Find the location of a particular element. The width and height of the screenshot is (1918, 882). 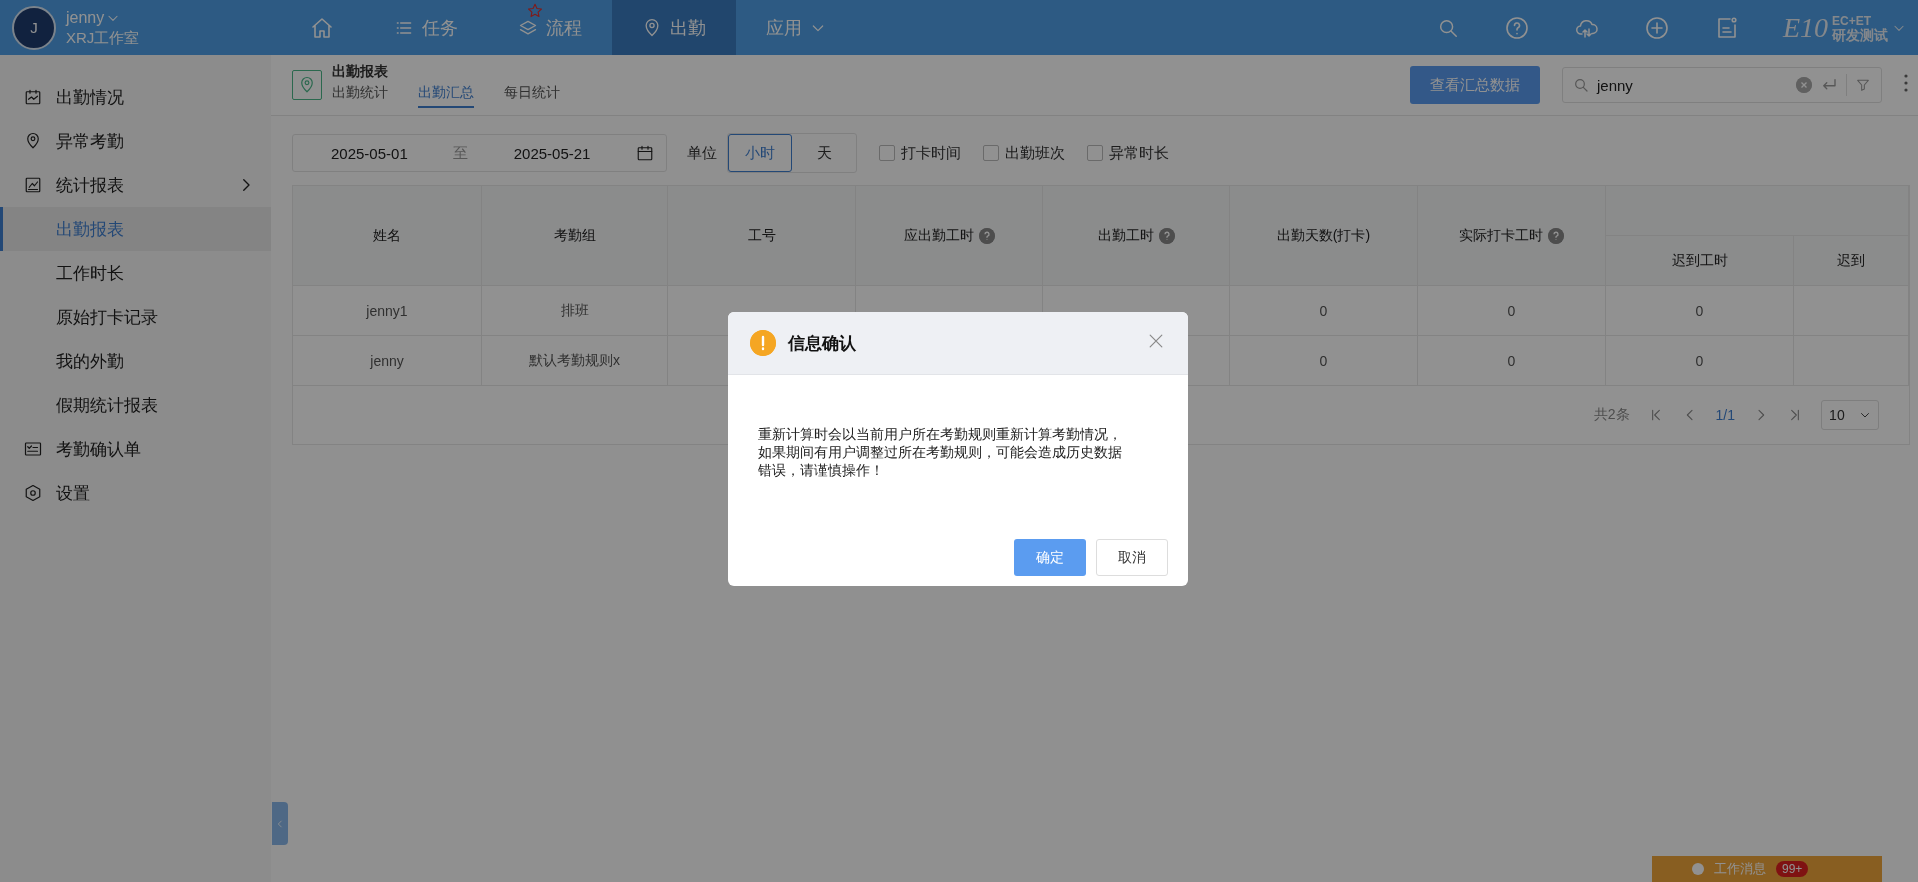

dialog-title: 信息确认 is located at coordinates (822, 343).